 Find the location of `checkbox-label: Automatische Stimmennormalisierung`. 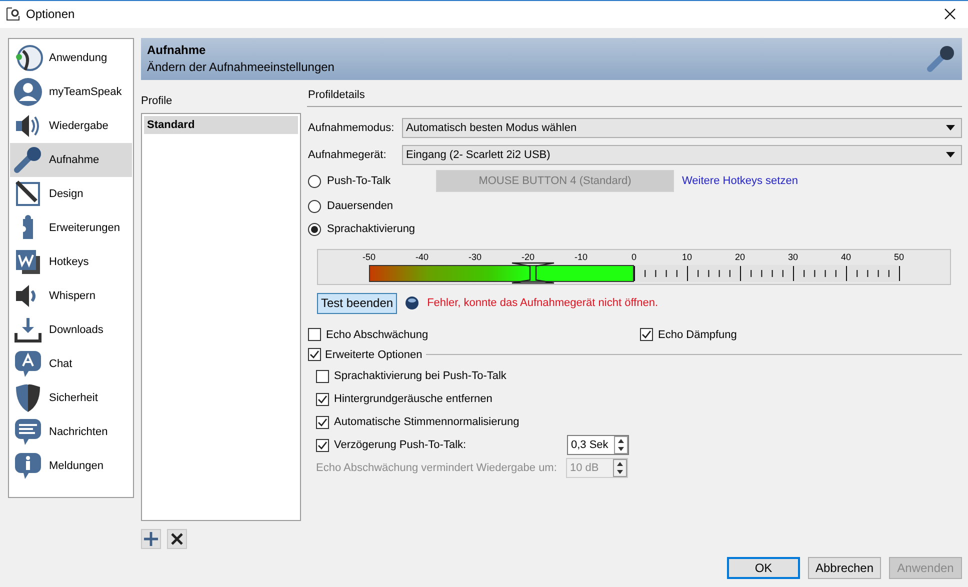

checkbox-label: Automatische Stimmennormalisierung is located at coordinates (427, 422).